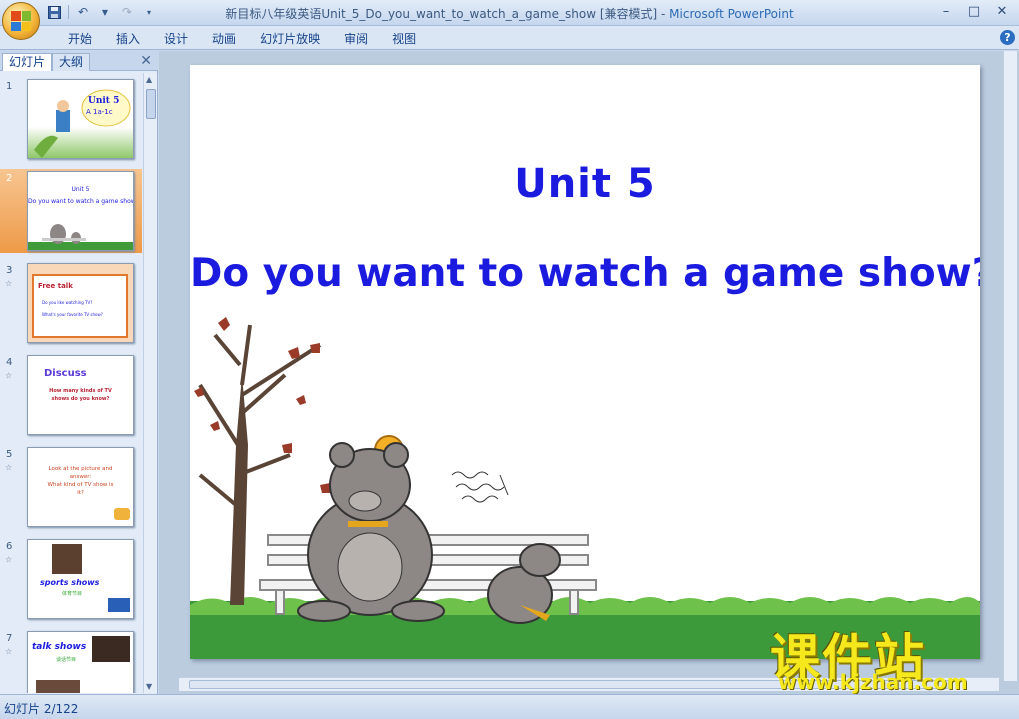  I want to click on thumbnail-text: Do you like watching TV?, so click(67, 302).